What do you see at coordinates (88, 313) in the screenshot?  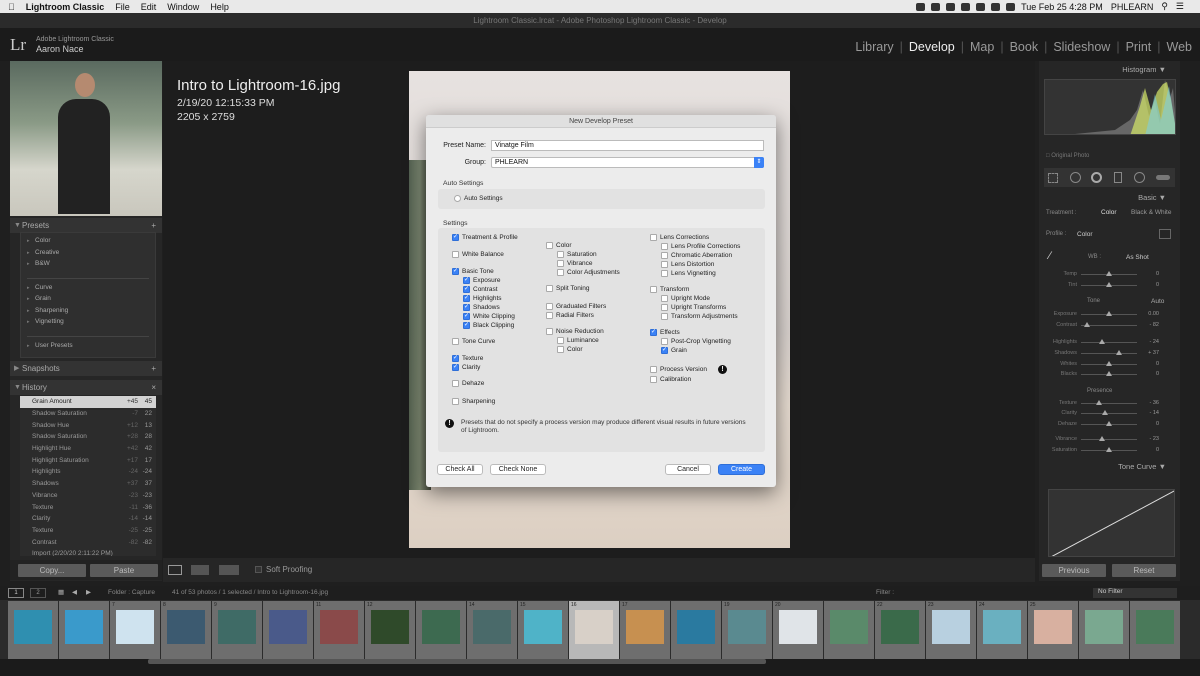 I see `preset-folder-sharpening: Sharpening` at bounding box center [88, 313].